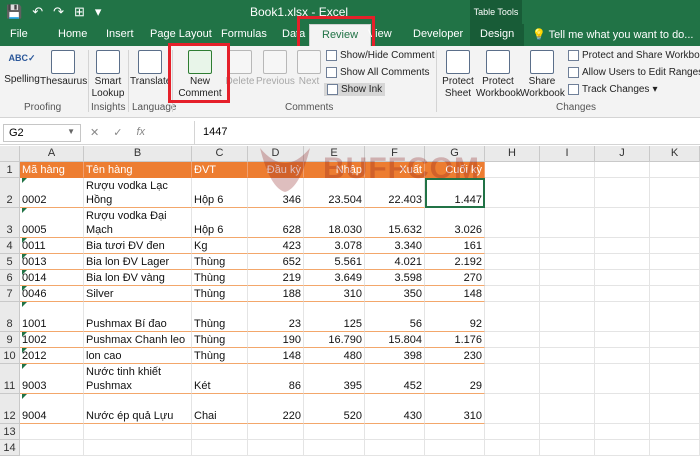  What do you see at coordinates (334, 193) in the screenshot?
I see `table-cell: 23.504` at bounding box center [334, 193].